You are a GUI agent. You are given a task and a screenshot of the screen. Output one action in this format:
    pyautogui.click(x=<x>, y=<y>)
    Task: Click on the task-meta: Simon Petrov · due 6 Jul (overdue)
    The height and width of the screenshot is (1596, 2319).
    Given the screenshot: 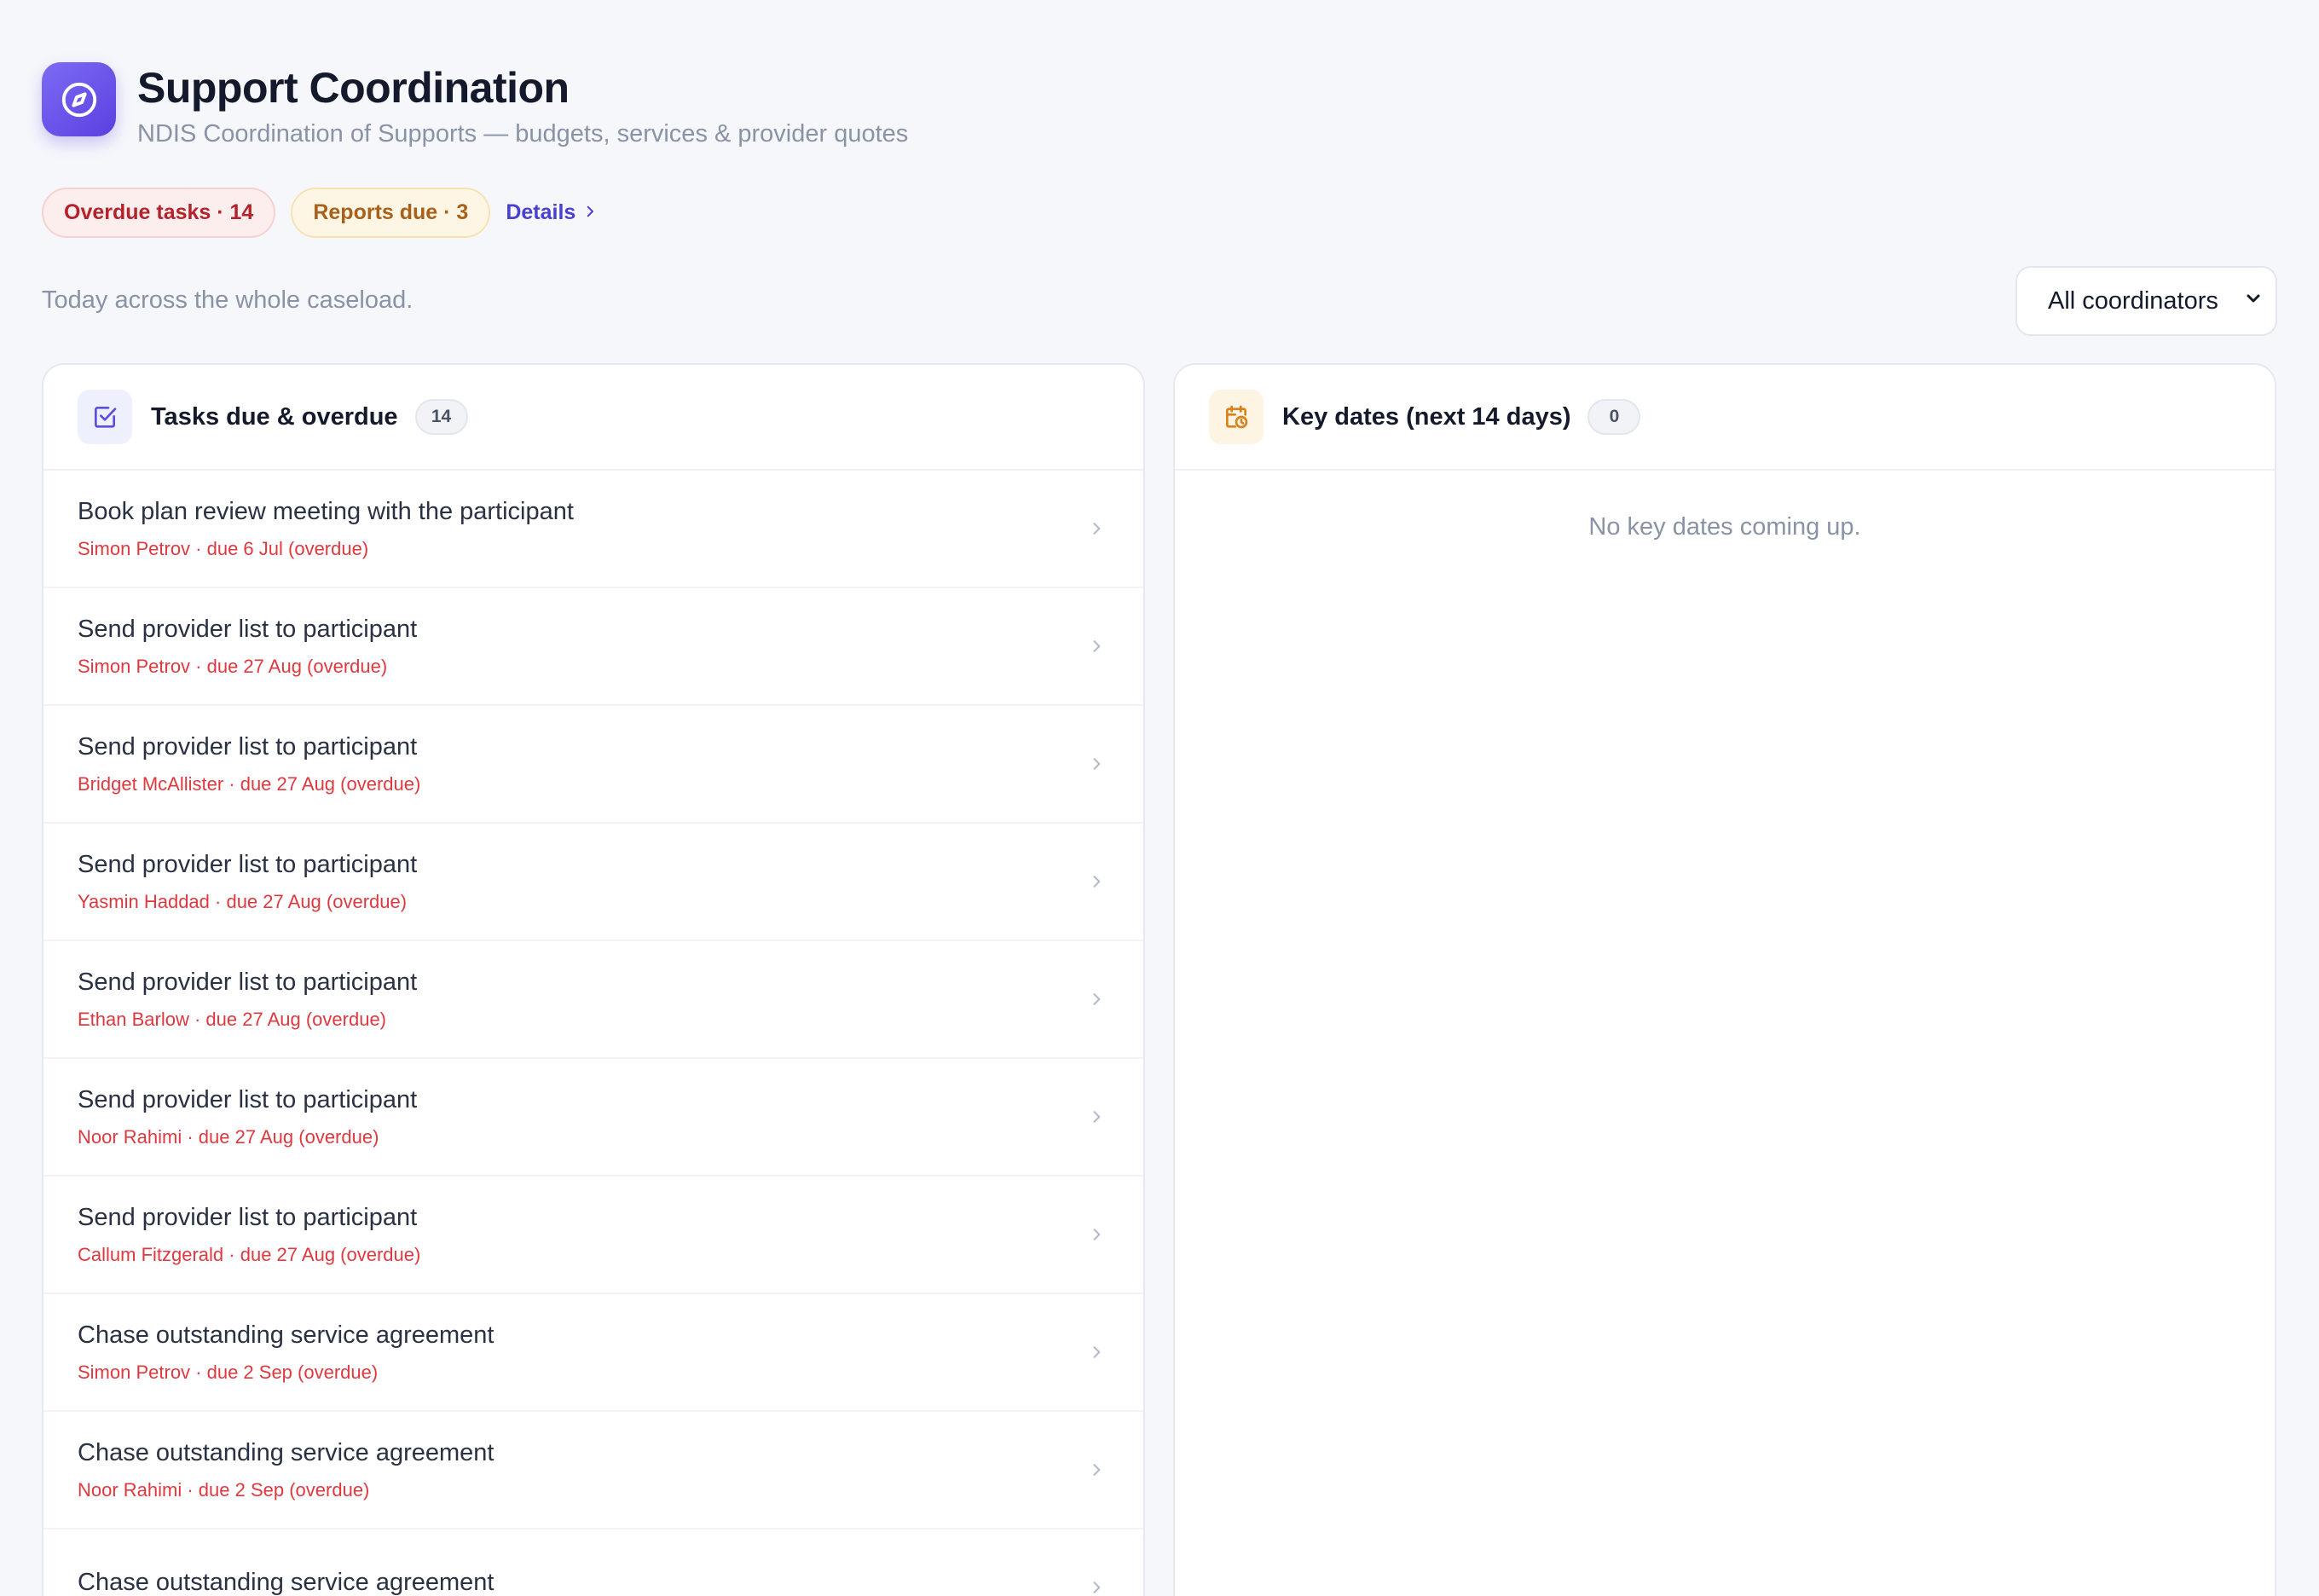 What is the action you would take?
    pyautogui.click(x=223, y=548)
    